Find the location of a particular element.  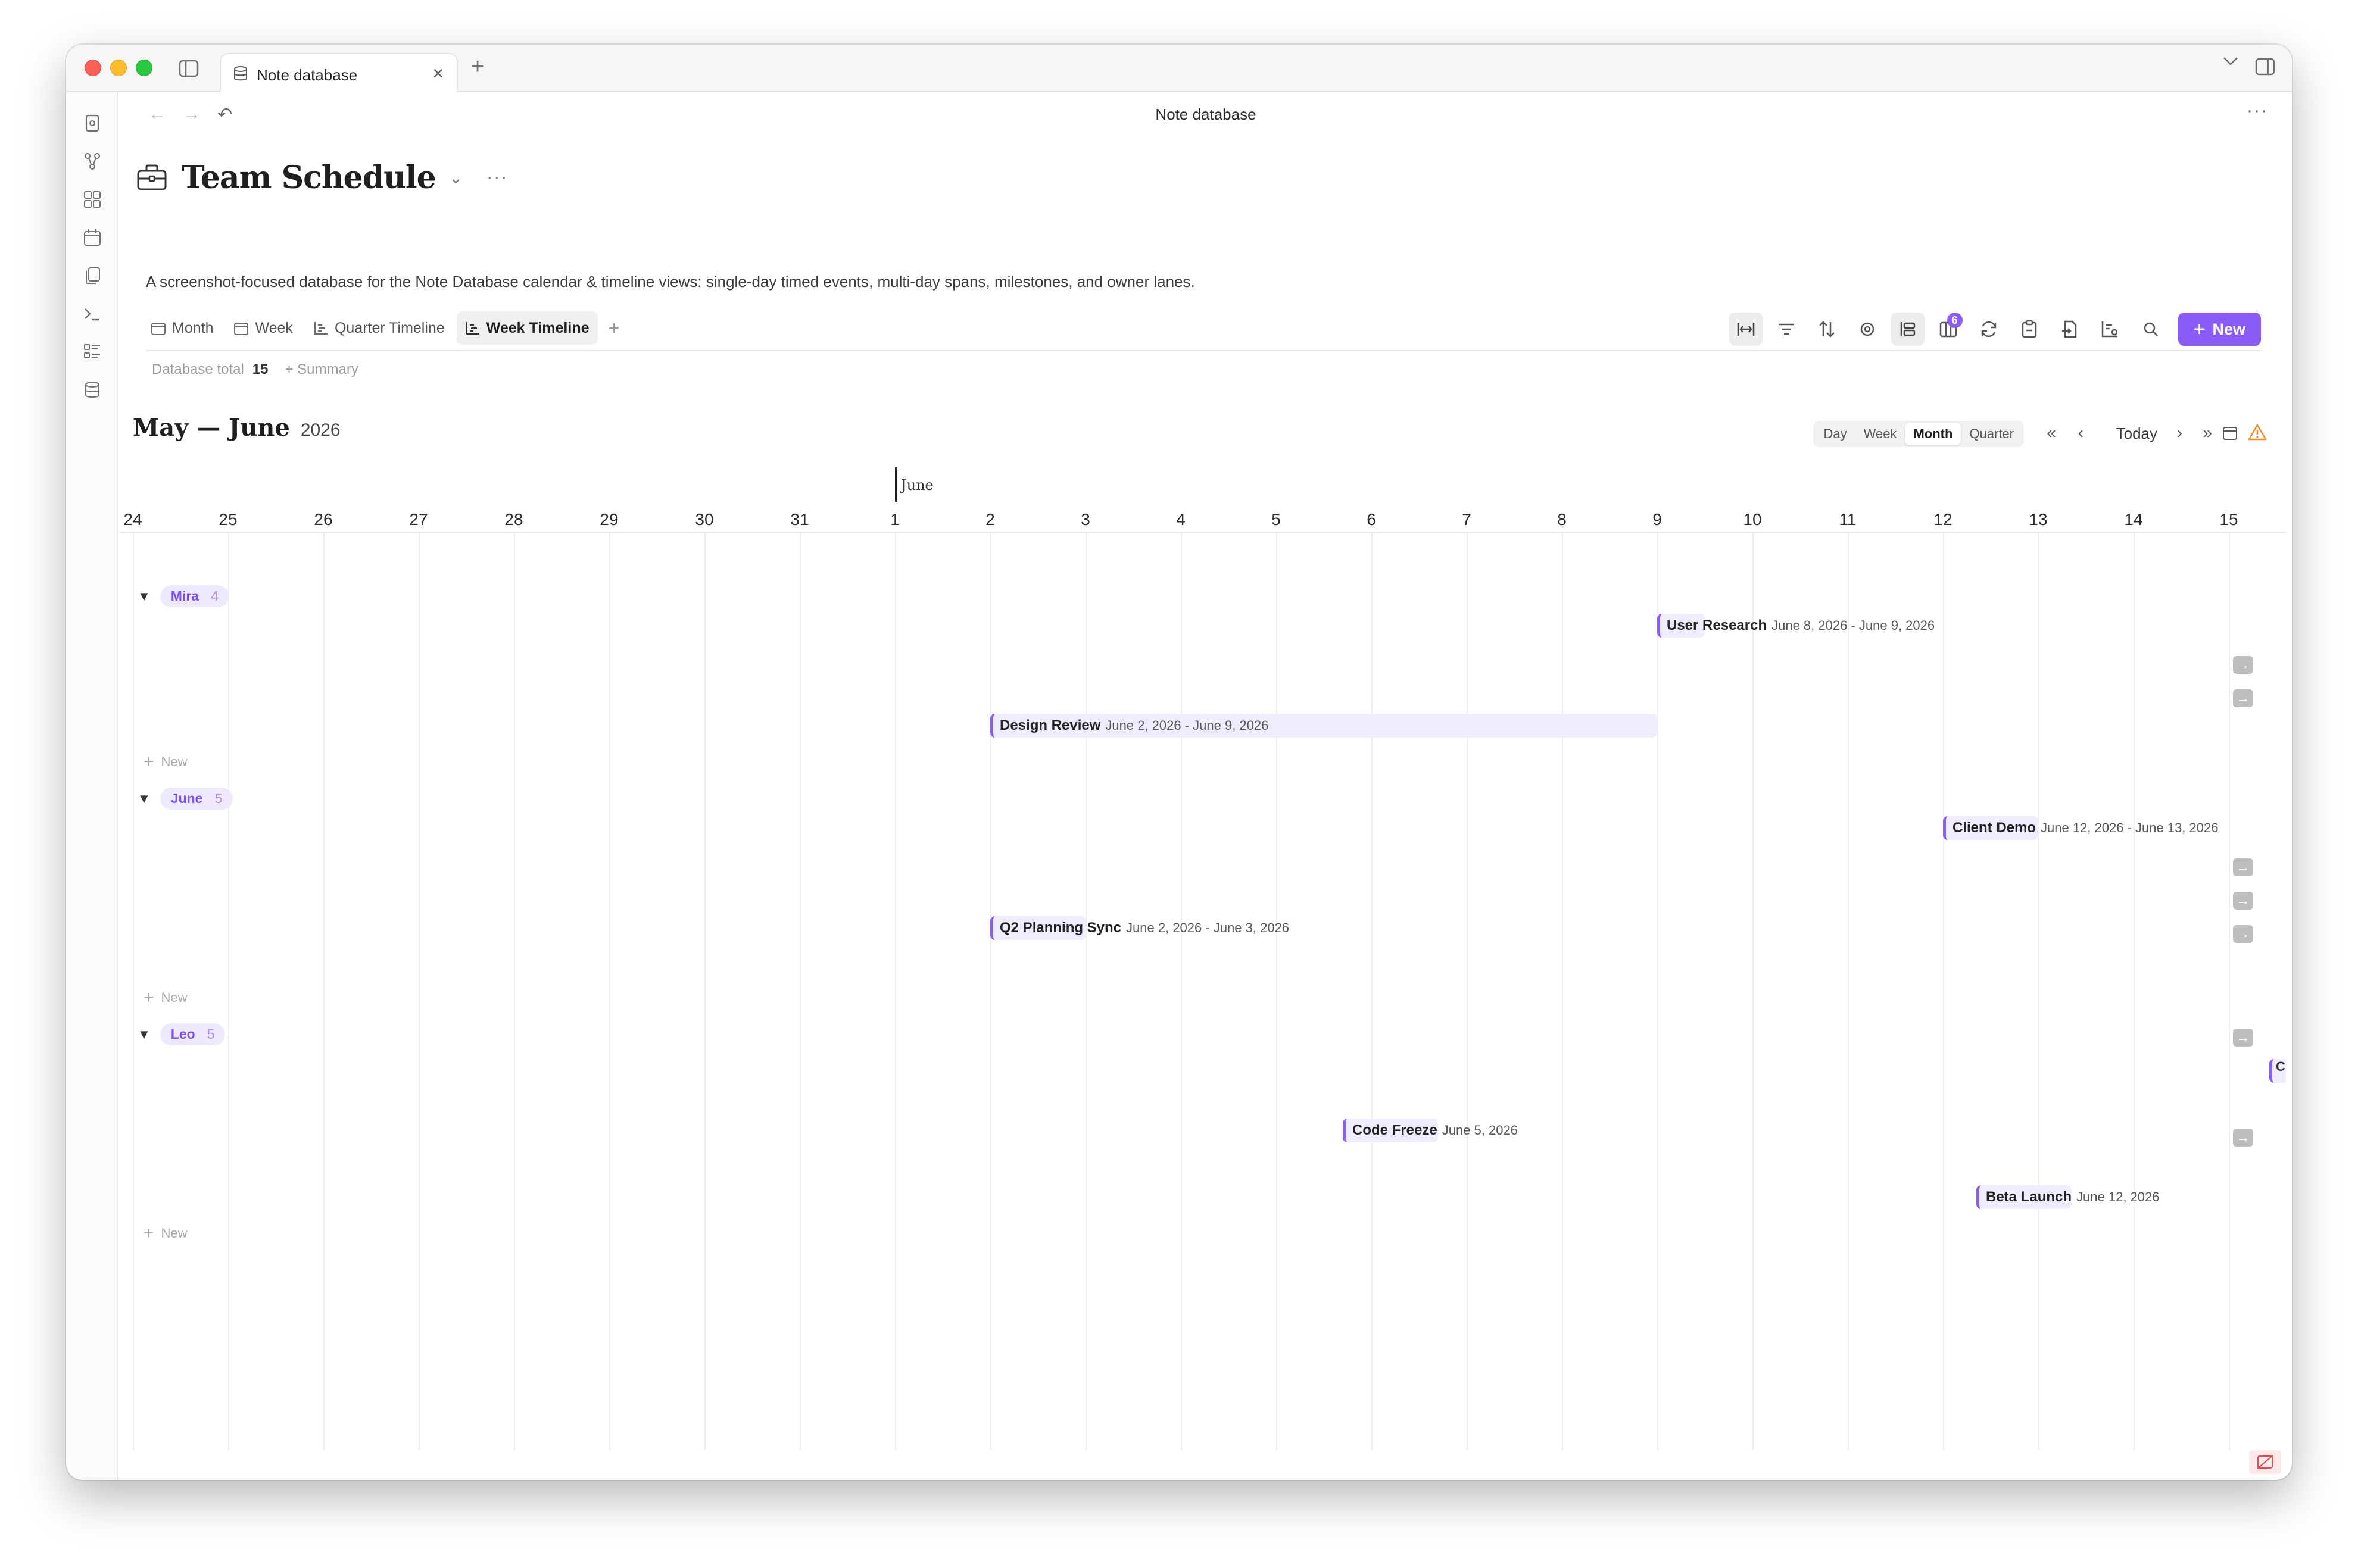

zoom-week-button: Week is located at coordinates (1880, 434).